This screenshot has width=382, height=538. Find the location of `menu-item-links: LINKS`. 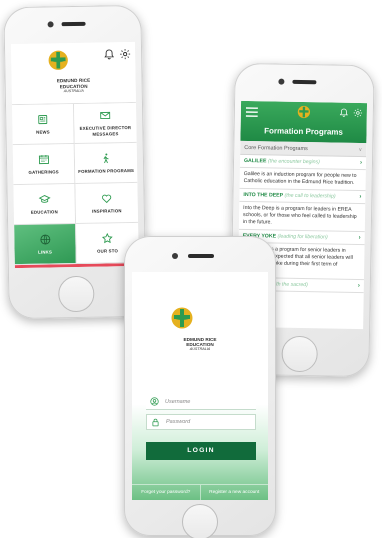

menu-item-links: LINKS is located at coordinates (45, 244).